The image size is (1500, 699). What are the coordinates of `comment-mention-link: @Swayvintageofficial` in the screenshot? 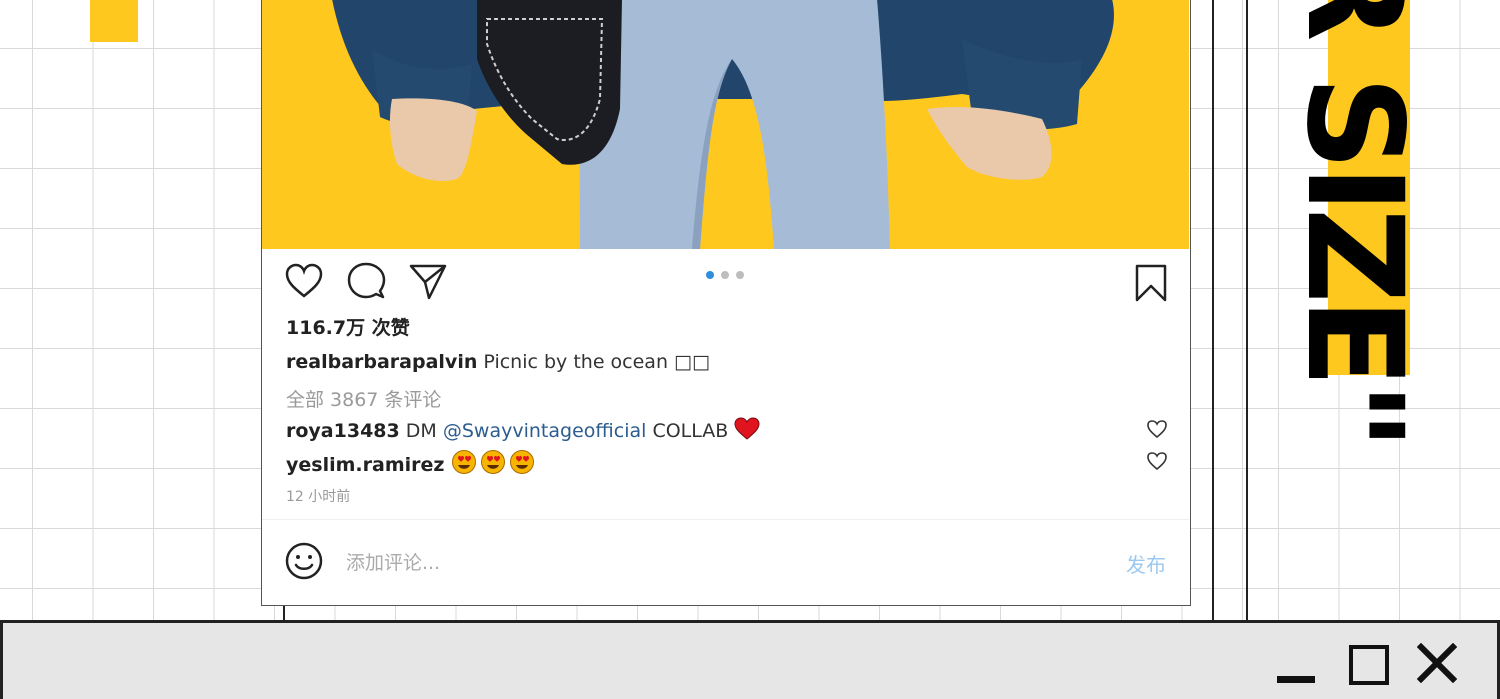 It's located at (545, 431).